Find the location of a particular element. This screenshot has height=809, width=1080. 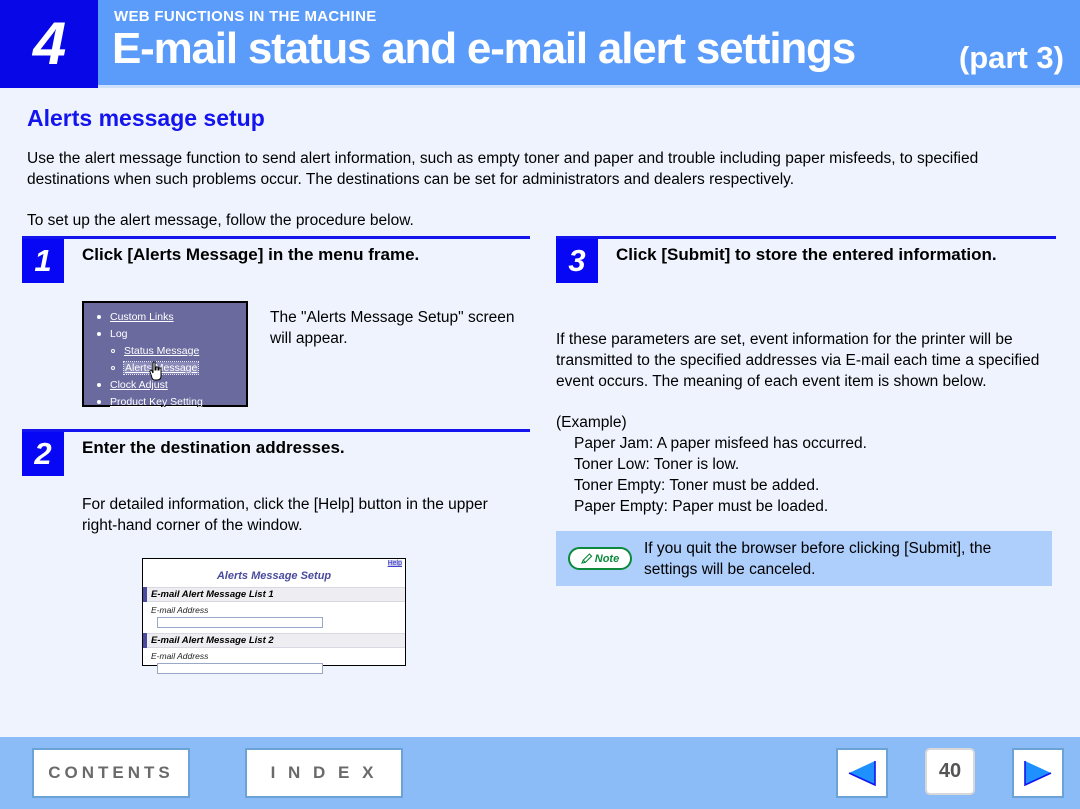

dialog-section-label: E-mail Alert Message List 2 is located at coordinates (212, 640).